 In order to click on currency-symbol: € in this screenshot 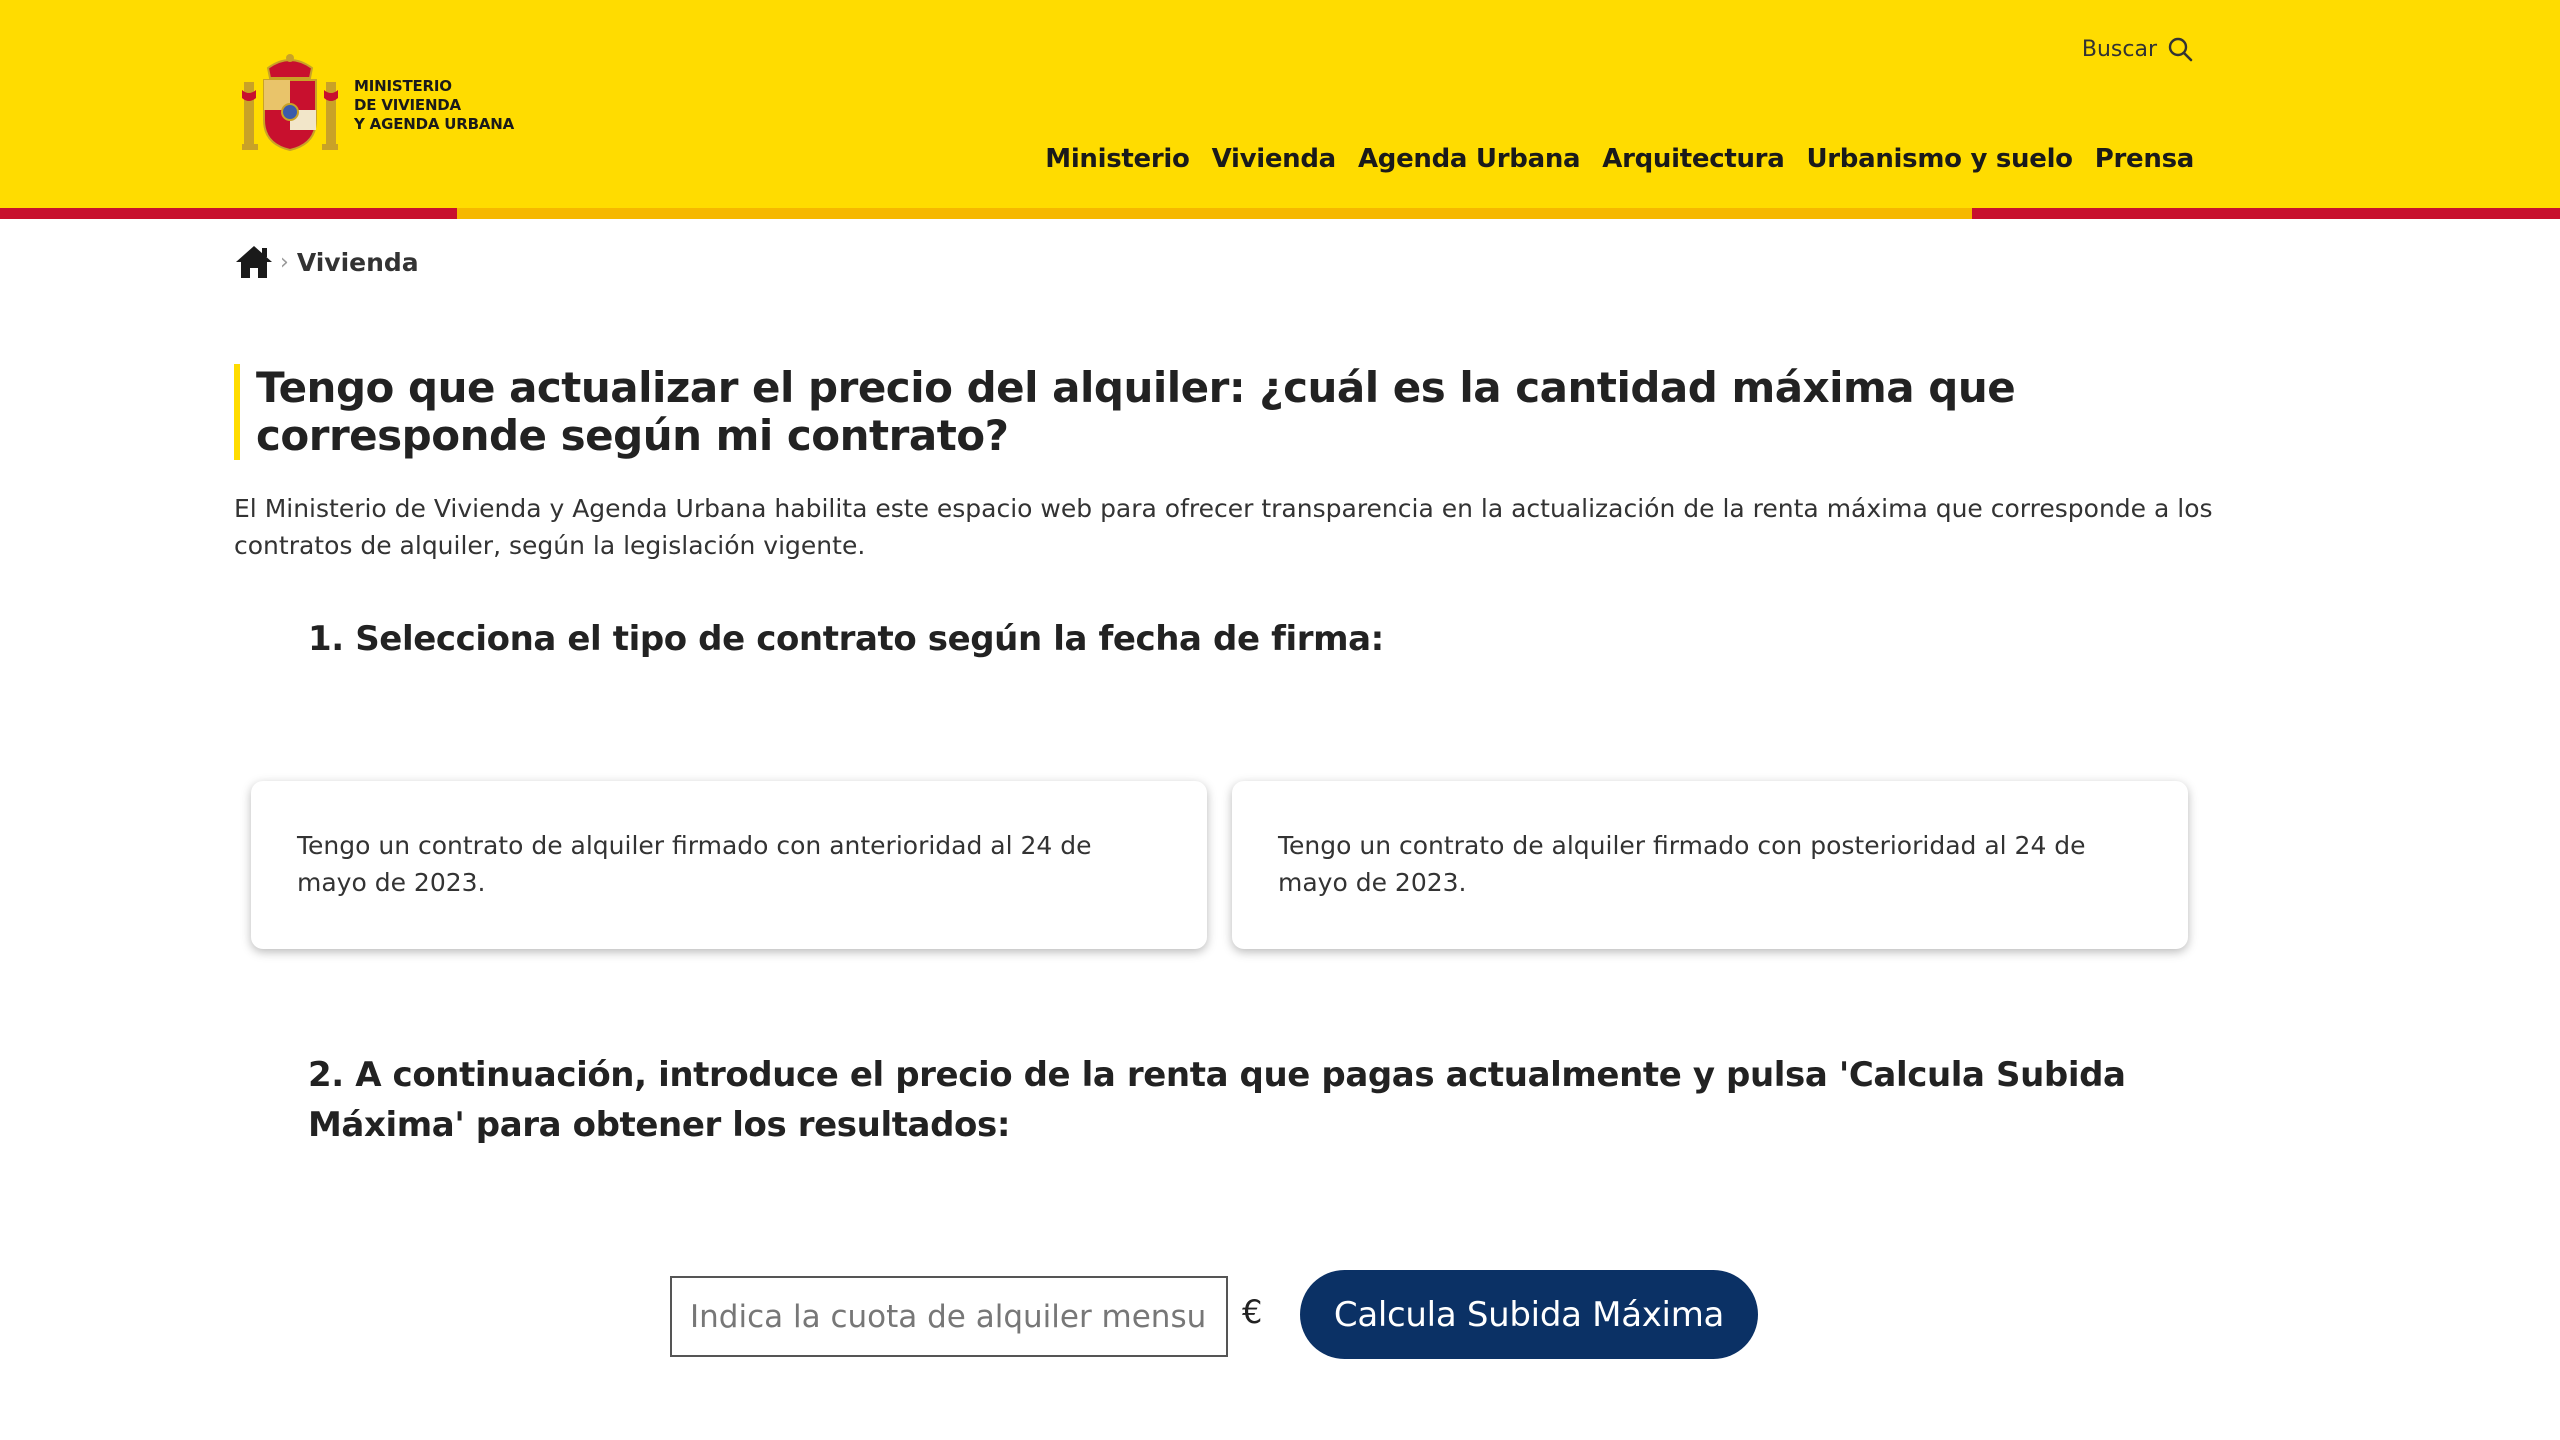, I will do `click(1252, 1312)`.